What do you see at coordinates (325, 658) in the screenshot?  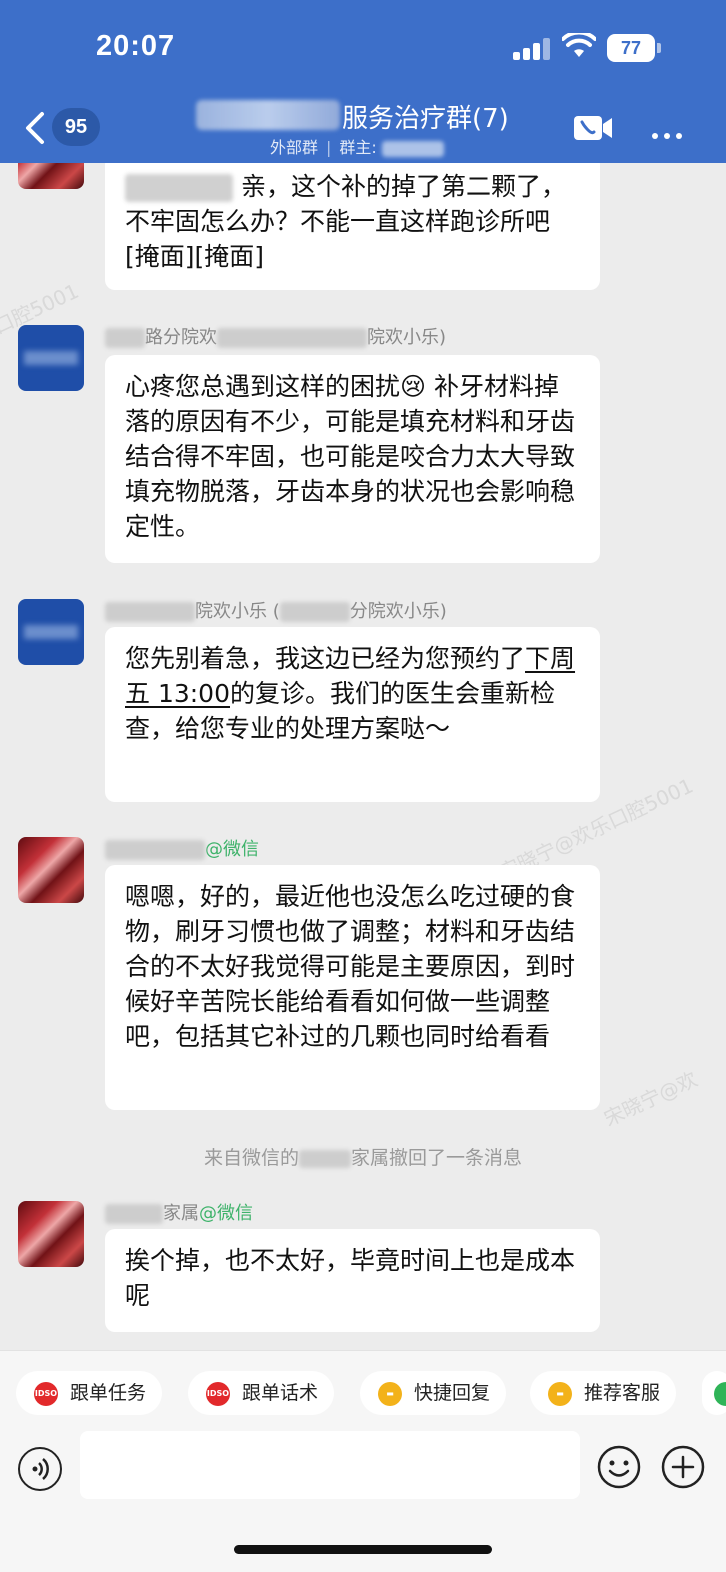 I see `message-text: 您先别着急，我这边已经为您预约了` at bounding box center [325, 658].